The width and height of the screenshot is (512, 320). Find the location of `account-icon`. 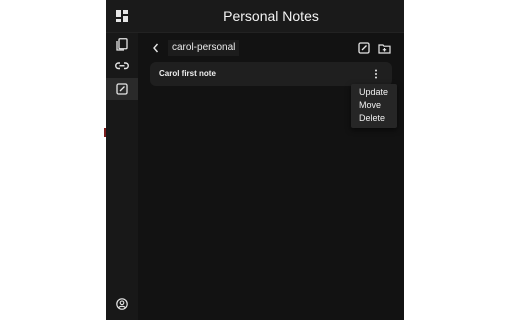

account-icon is located at coordinates (122, 304).